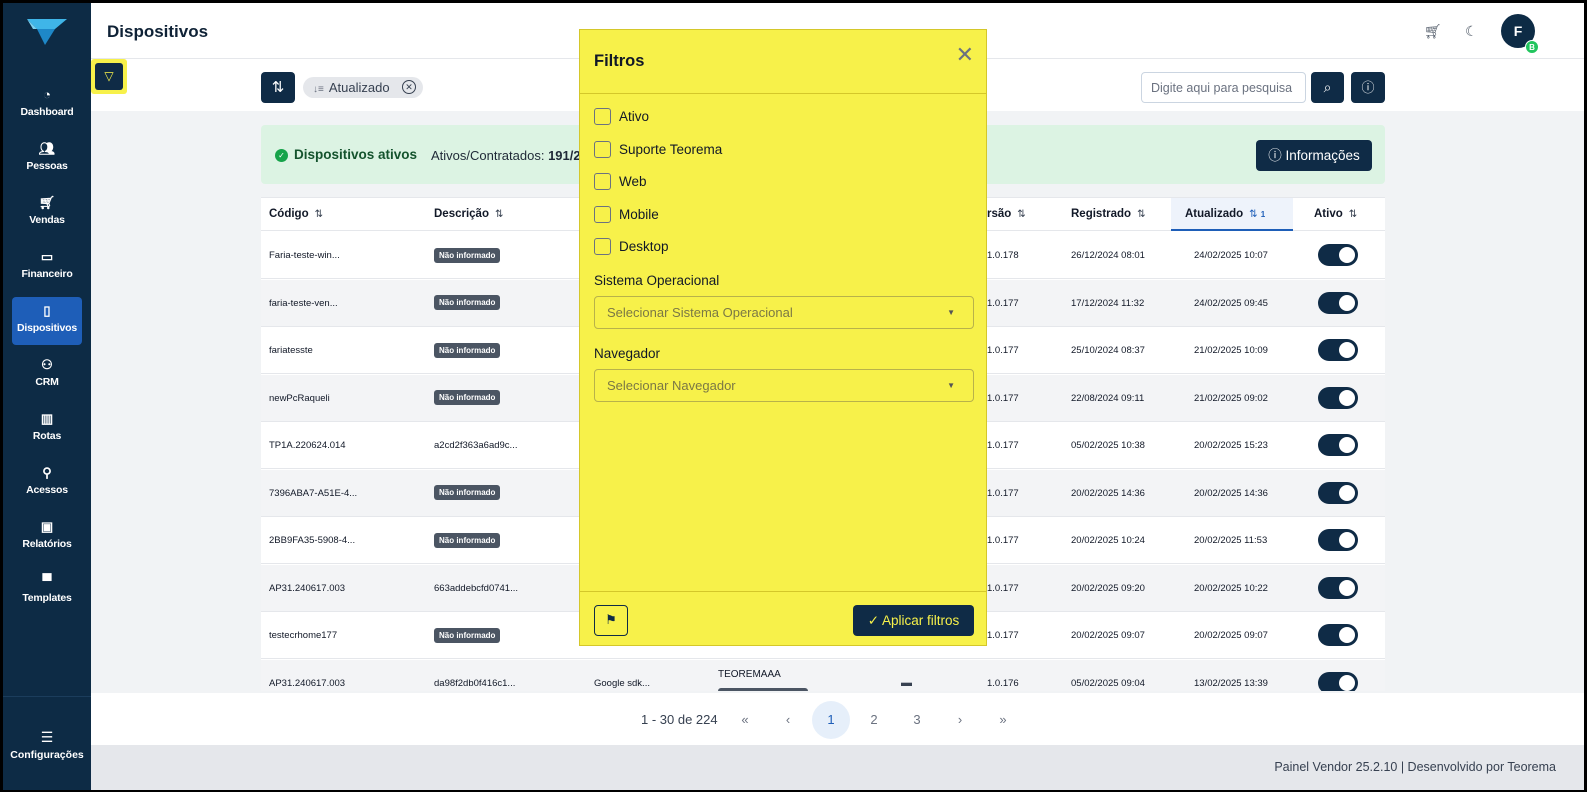 The width and height of the screenshot is (1587, 792). What do you see at coordinates (47, 537) in the screenshot?
I see `sidebar-item-relatorios: ▣ Relatórios` at bounding box center [47, 537].